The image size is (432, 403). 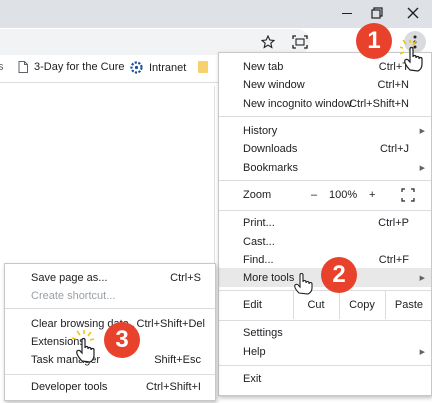 What do you see at coordinates (110, 277) in the screenshot?
I see `menu-item-save-page-as: Save page as... Ctrl+S` at bounding box center [110, 277].